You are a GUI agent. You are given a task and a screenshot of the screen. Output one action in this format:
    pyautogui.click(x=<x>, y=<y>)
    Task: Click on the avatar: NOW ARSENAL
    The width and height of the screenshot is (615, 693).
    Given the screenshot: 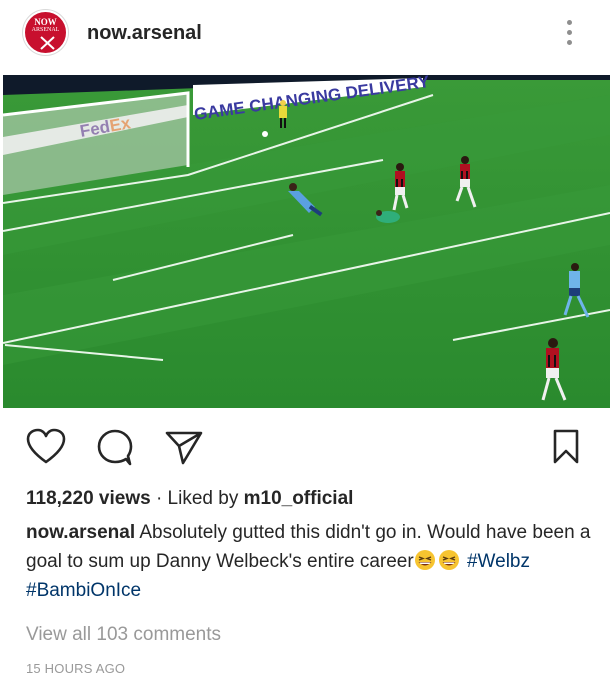 What is the action you would take?
    pyautogui.click(x=45, y=32)
    